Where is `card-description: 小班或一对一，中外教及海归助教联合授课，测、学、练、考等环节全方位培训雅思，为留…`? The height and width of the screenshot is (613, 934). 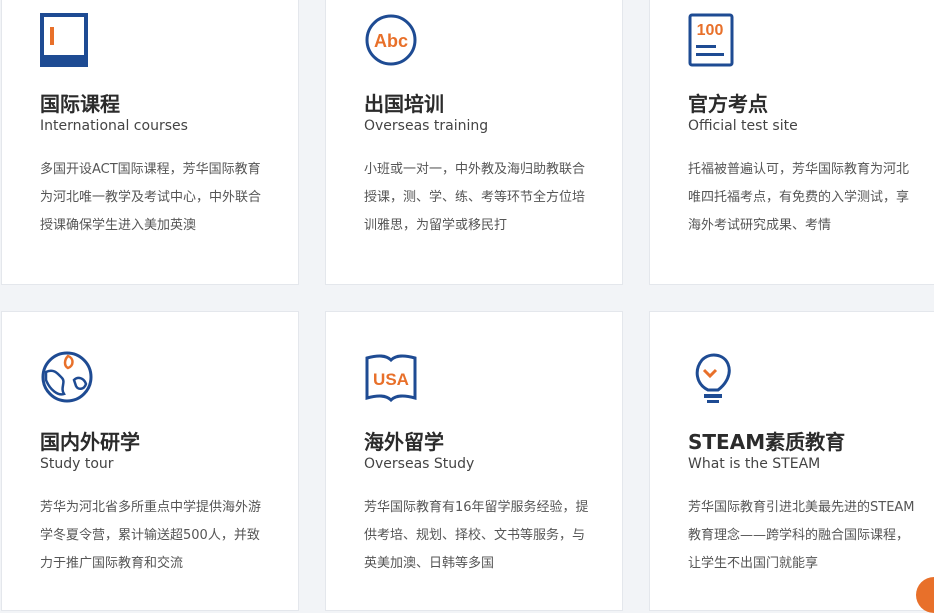
card-description: 小班或一对一，中外教及海归助教联合授课，测、学、练、考等环节全方位培训雅思，为留… is located at coordinates (475, 197).